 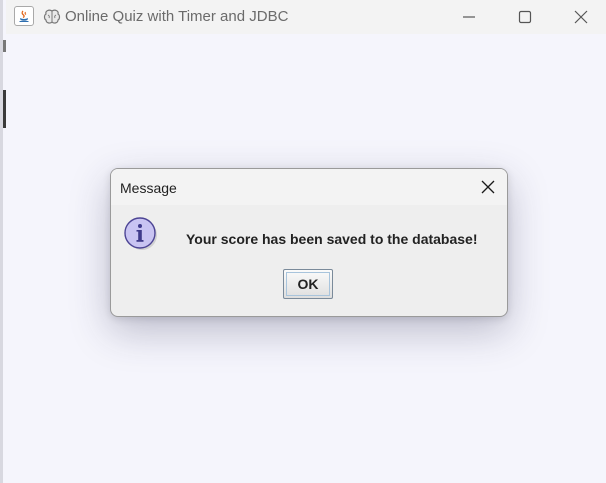 I want to click on java-icon, so click(x=24, y=16).